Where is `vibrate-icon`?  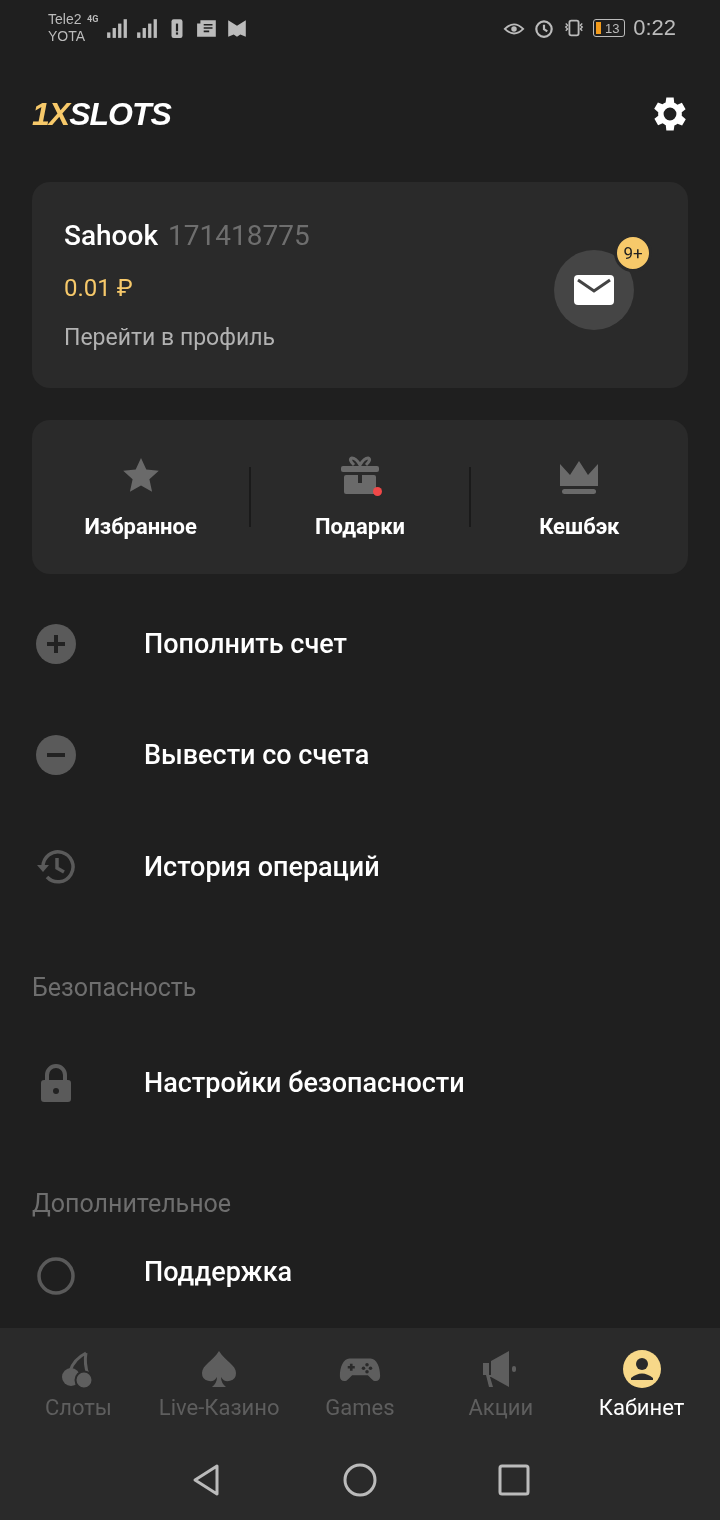
vibrate-icon is located at coordinates (574, 28).